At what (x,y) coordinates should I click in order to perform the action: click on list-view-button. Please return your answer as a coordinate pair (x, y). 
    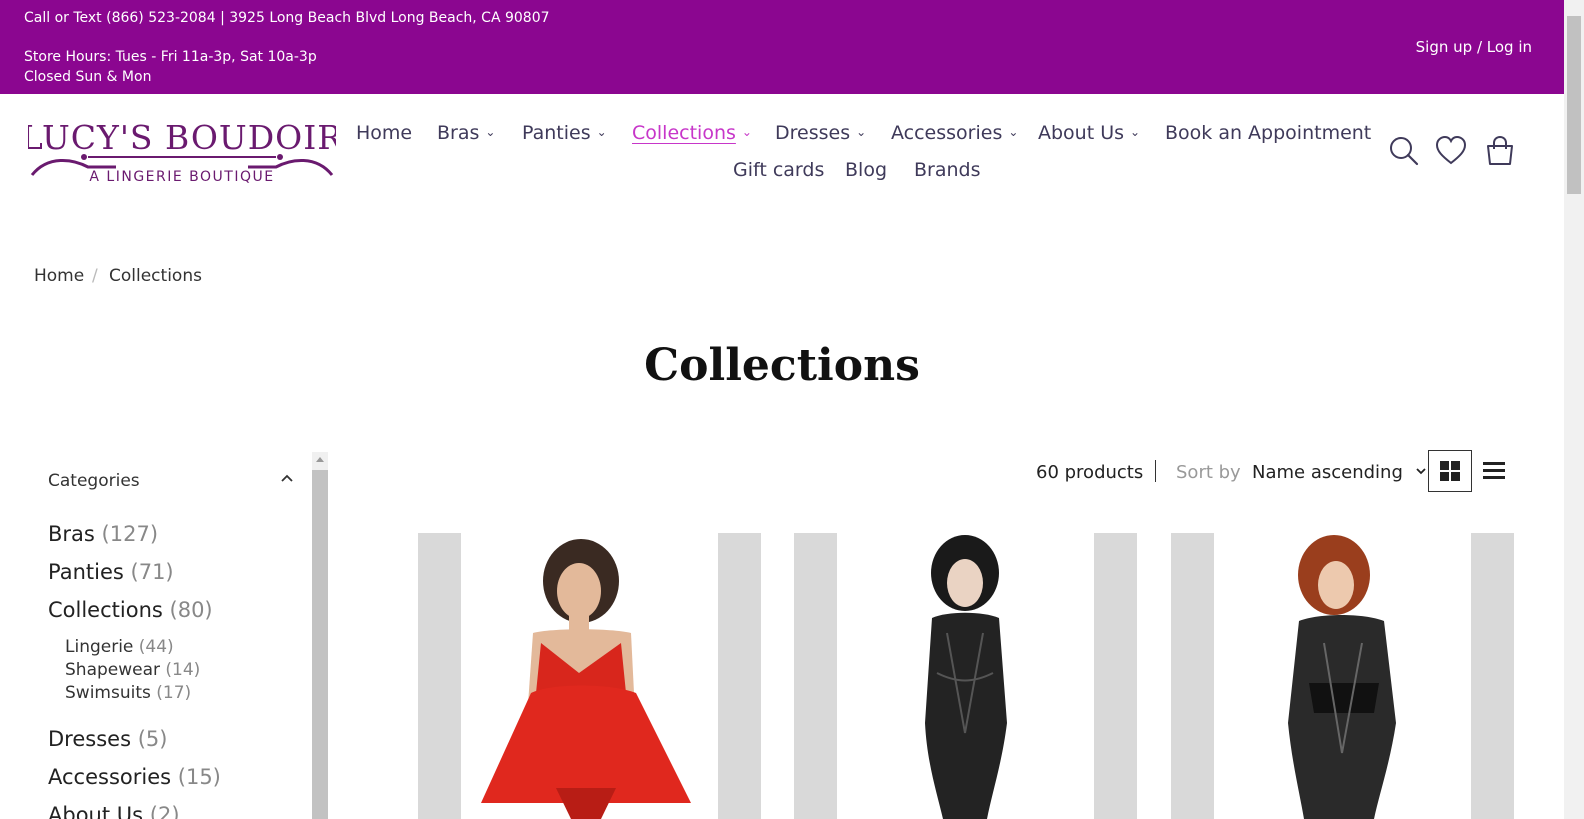
    Looking at the image, I should click on (1494, 471).